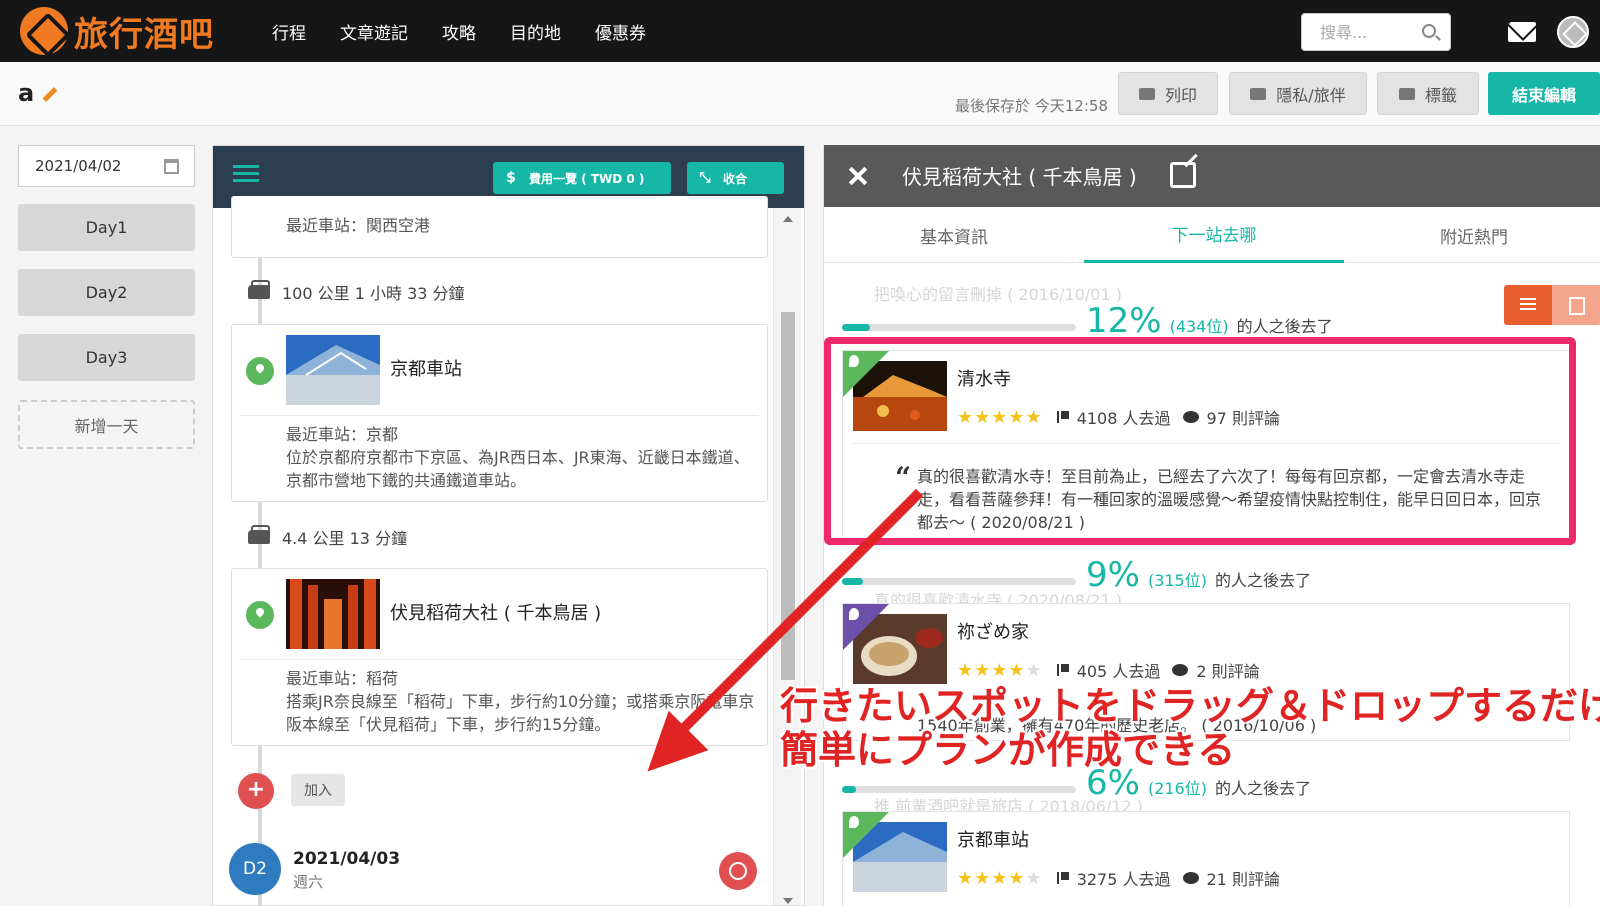 This screenshot has width=1600, height=906. I want to click on expense-label: 費用一覽 ( TWD 0 ), so click(587, 178).